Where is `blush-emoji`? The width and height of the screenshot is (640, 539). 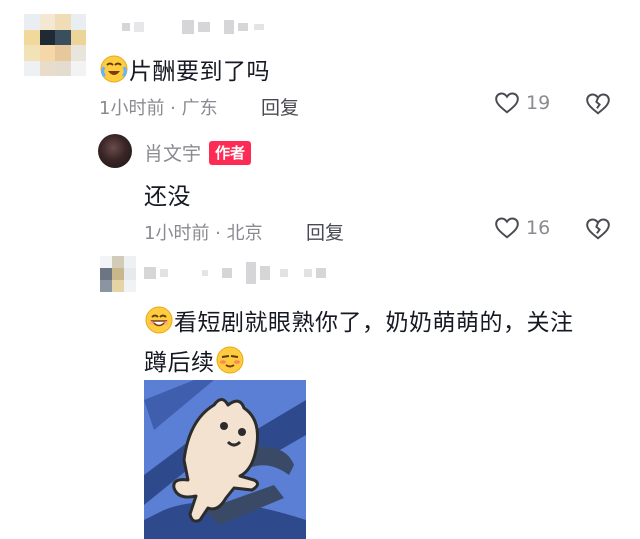 blush-emoji is located at coordinates (229, 360).